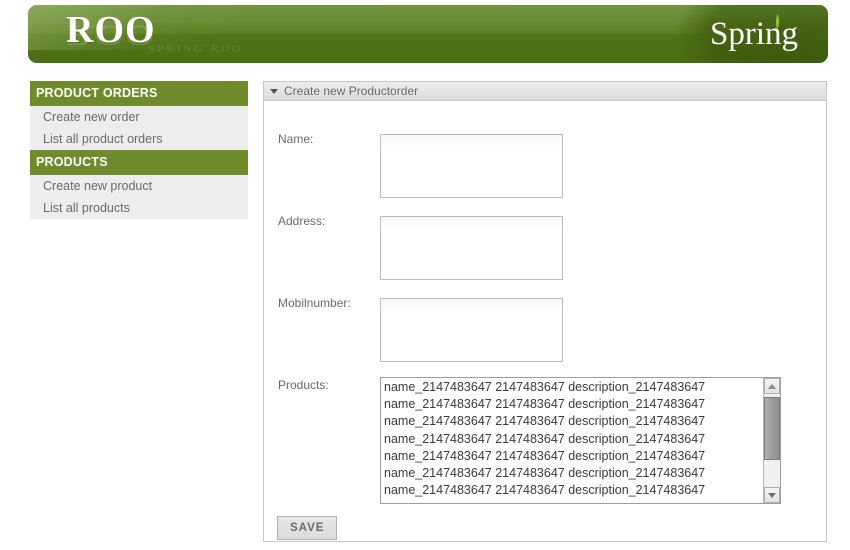  Describe the element at coordinates (296, 139) in the screenshot. I see `name-field-label: Name:` at that location.